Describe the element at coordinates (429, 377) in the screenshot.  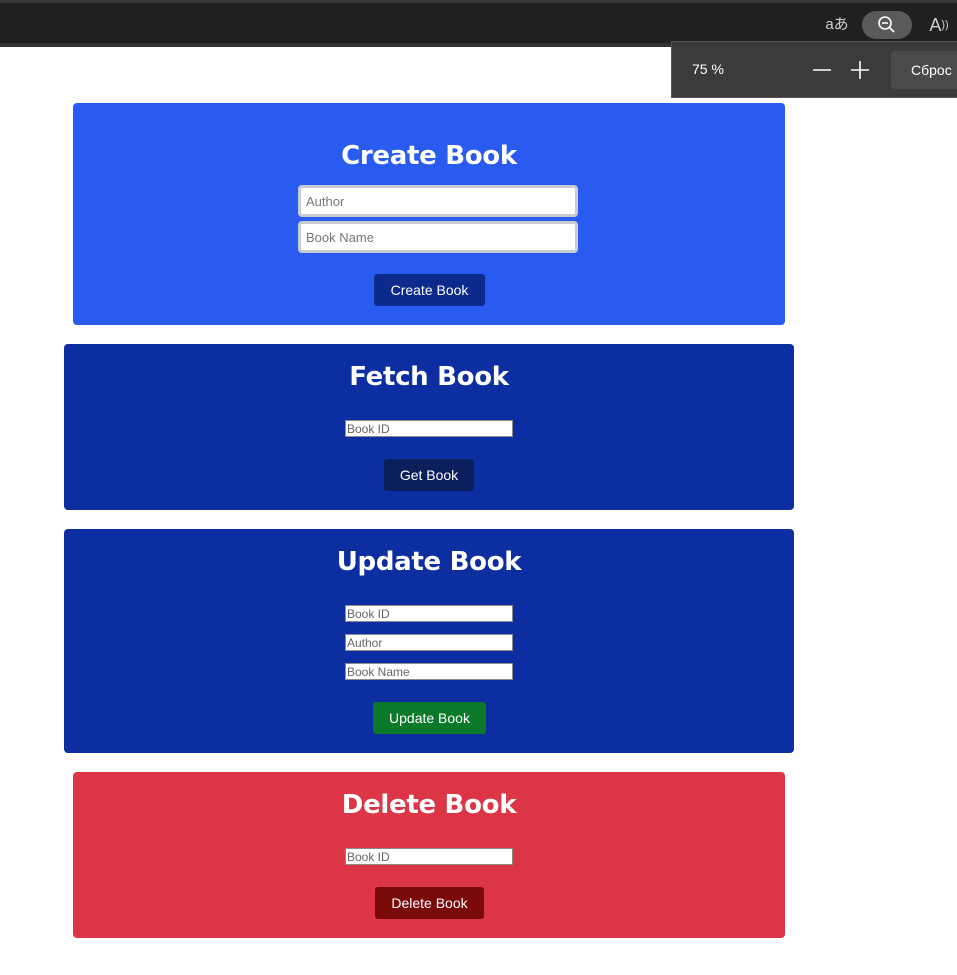
I see `fetch-book-title: Fetch Book` at that location.